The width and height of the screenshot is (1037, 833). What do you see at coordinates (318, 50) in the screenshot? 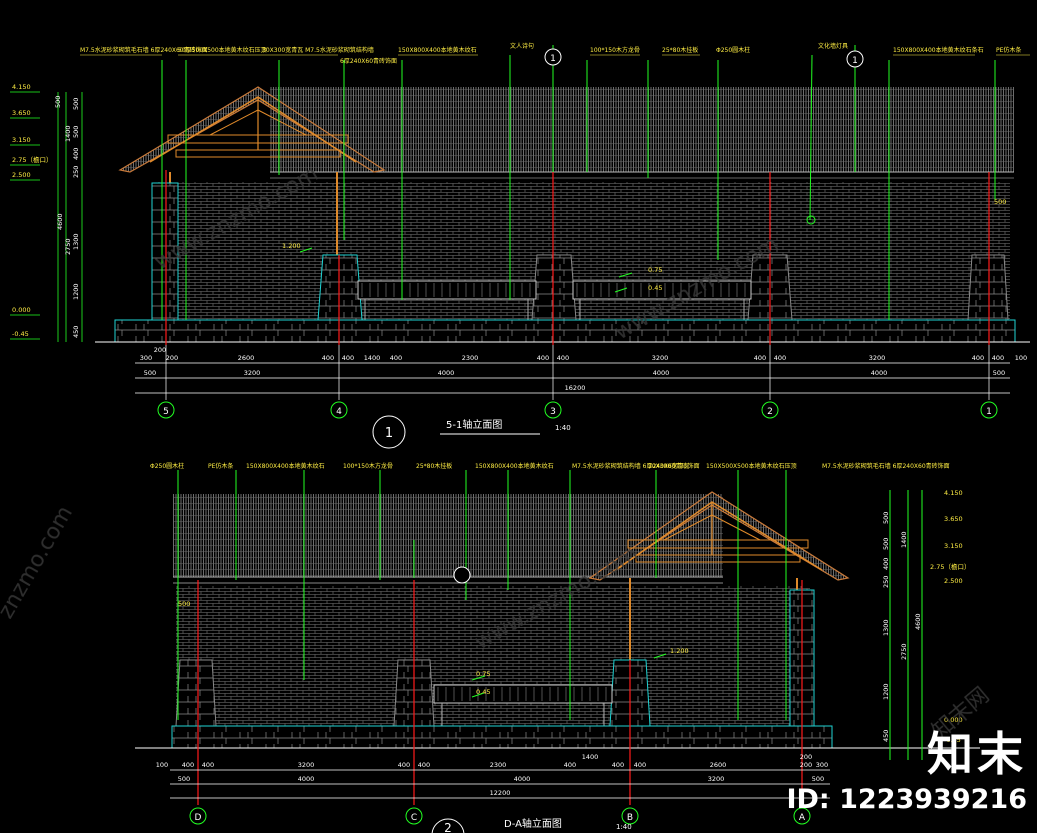
I see `note: 30X300宽青瓦 M7.5水泥砂浆砌筑结构墙` at bounding box center [318, 50].